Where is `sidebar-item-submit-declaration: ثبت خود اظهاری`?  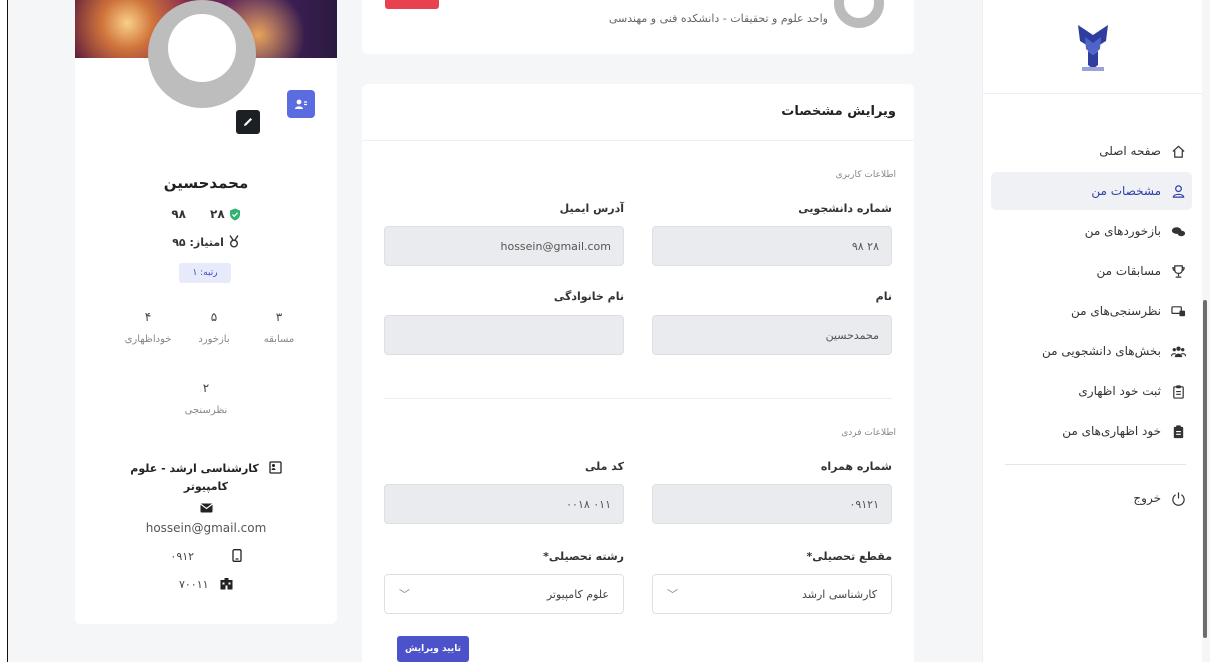
sidebar-item-submit-declaration: ثبت خود اظهاری is located at coordinates (1091, 391).